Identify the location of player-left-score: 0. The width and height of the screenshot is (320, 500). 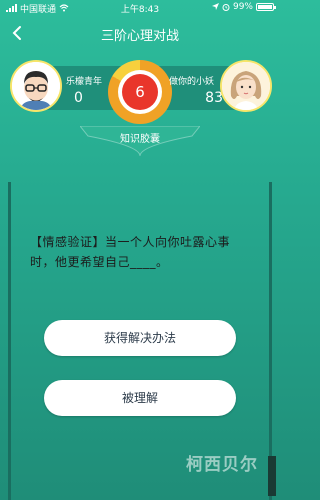
(78, 98).